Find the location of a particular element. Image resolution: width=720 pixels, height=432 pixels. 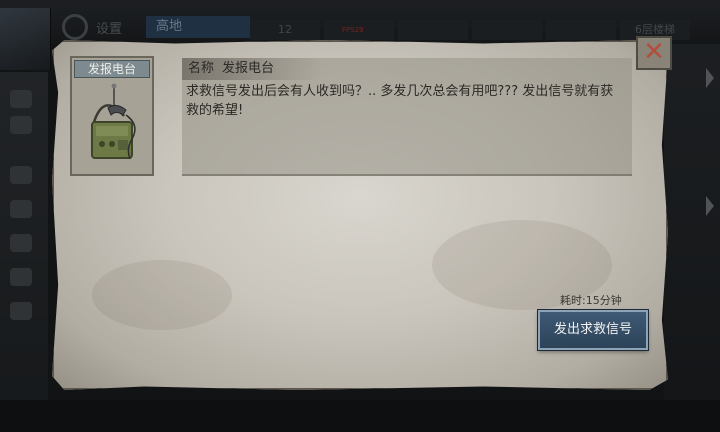

item-card: 发报电台 is located at coordinates (112, 116).